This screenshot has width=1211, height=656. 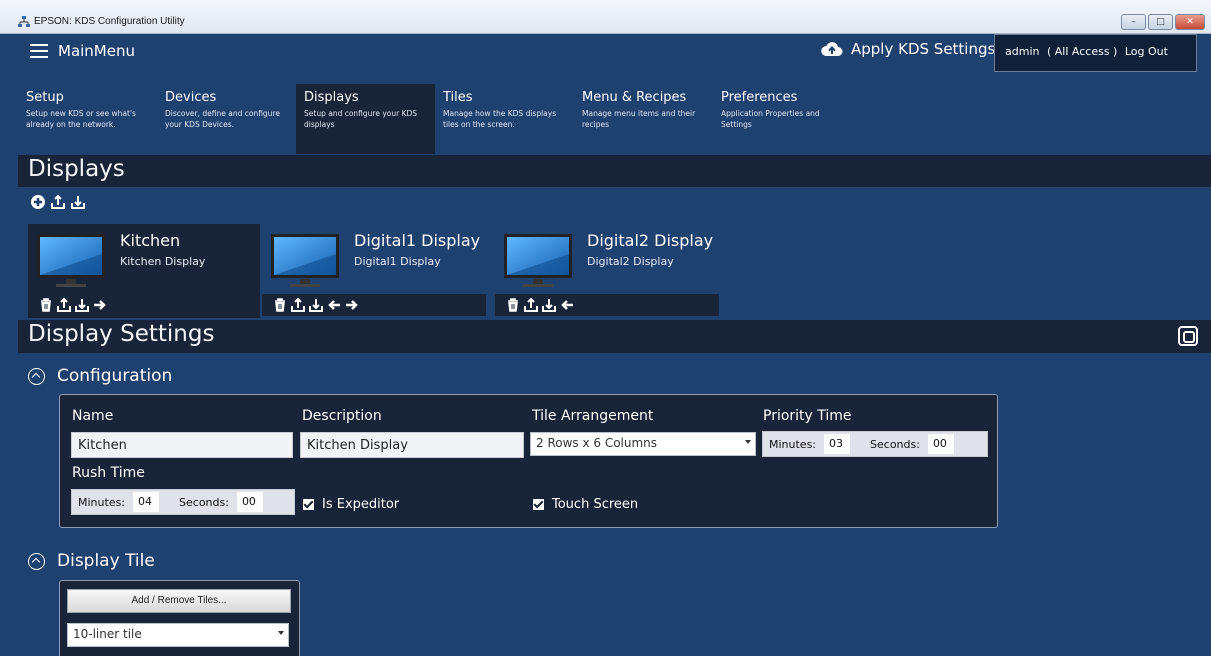 I want to click on display-settings-bar: Display Settings, so click(x=614, y=336).